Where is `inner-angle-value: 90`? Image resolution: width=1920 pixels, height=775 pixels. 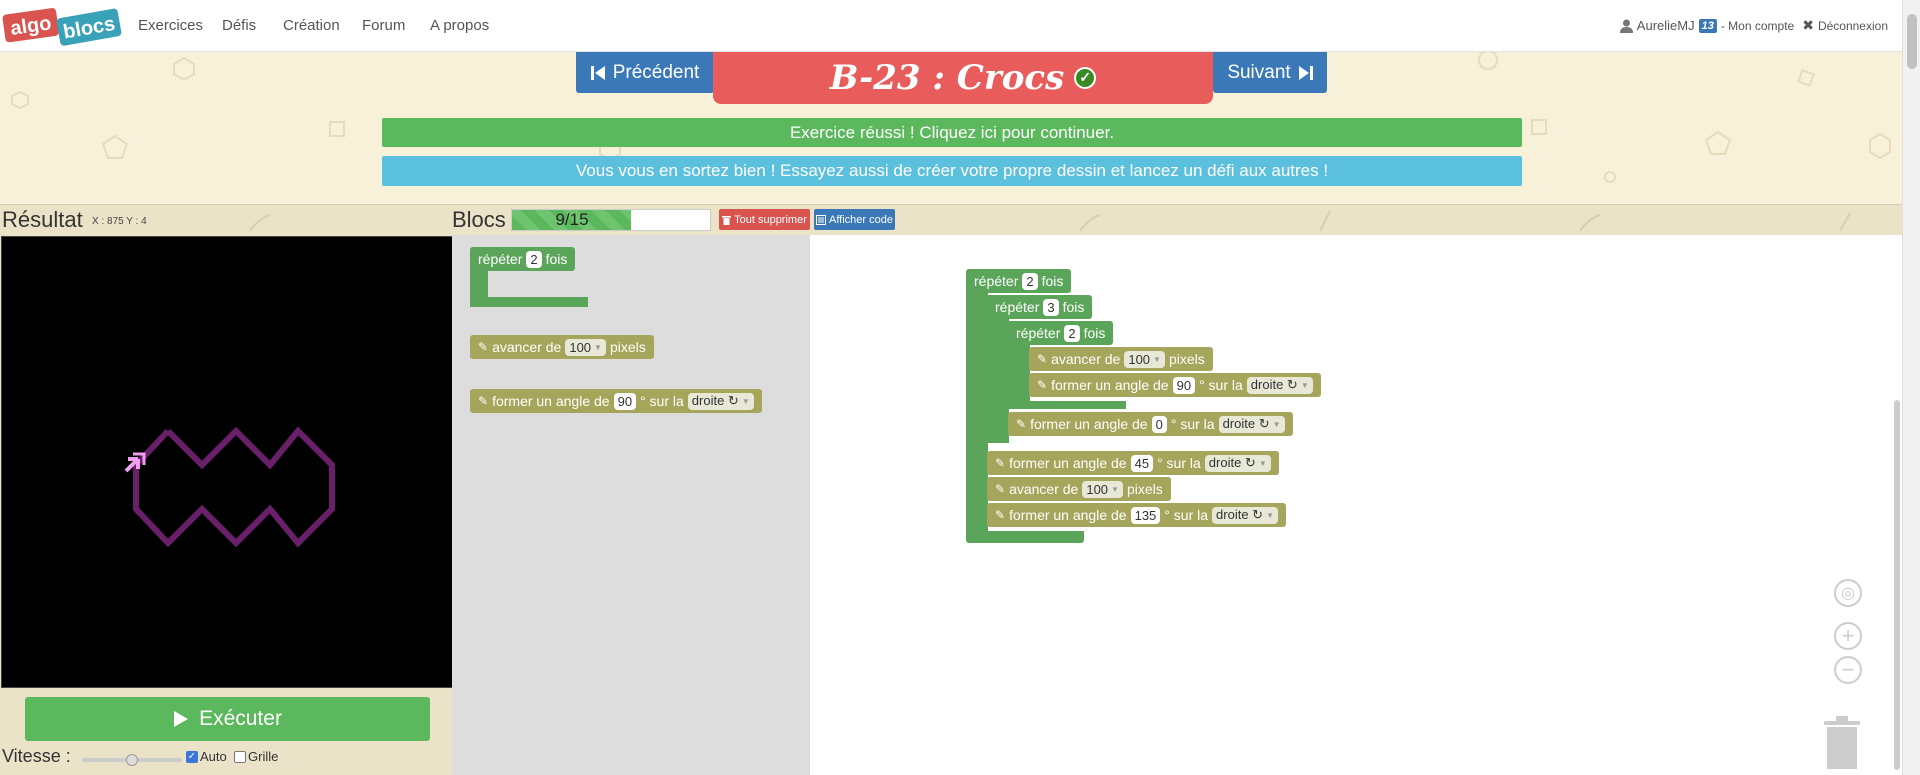 inner-angle-value: 90 is located at coordinates (1184, 385).